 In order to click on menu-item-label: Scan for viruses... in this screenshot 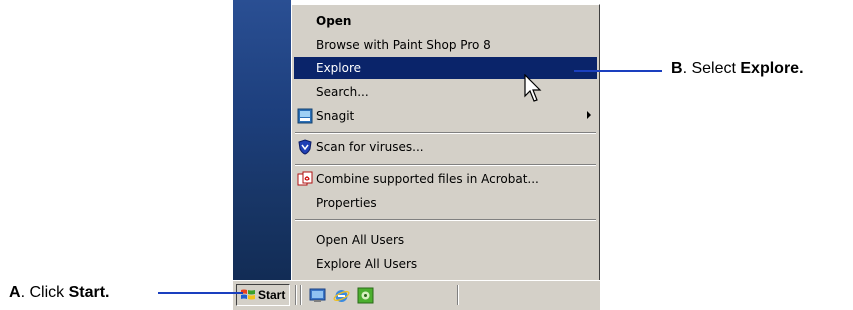, I will do `click(370, 147)`.